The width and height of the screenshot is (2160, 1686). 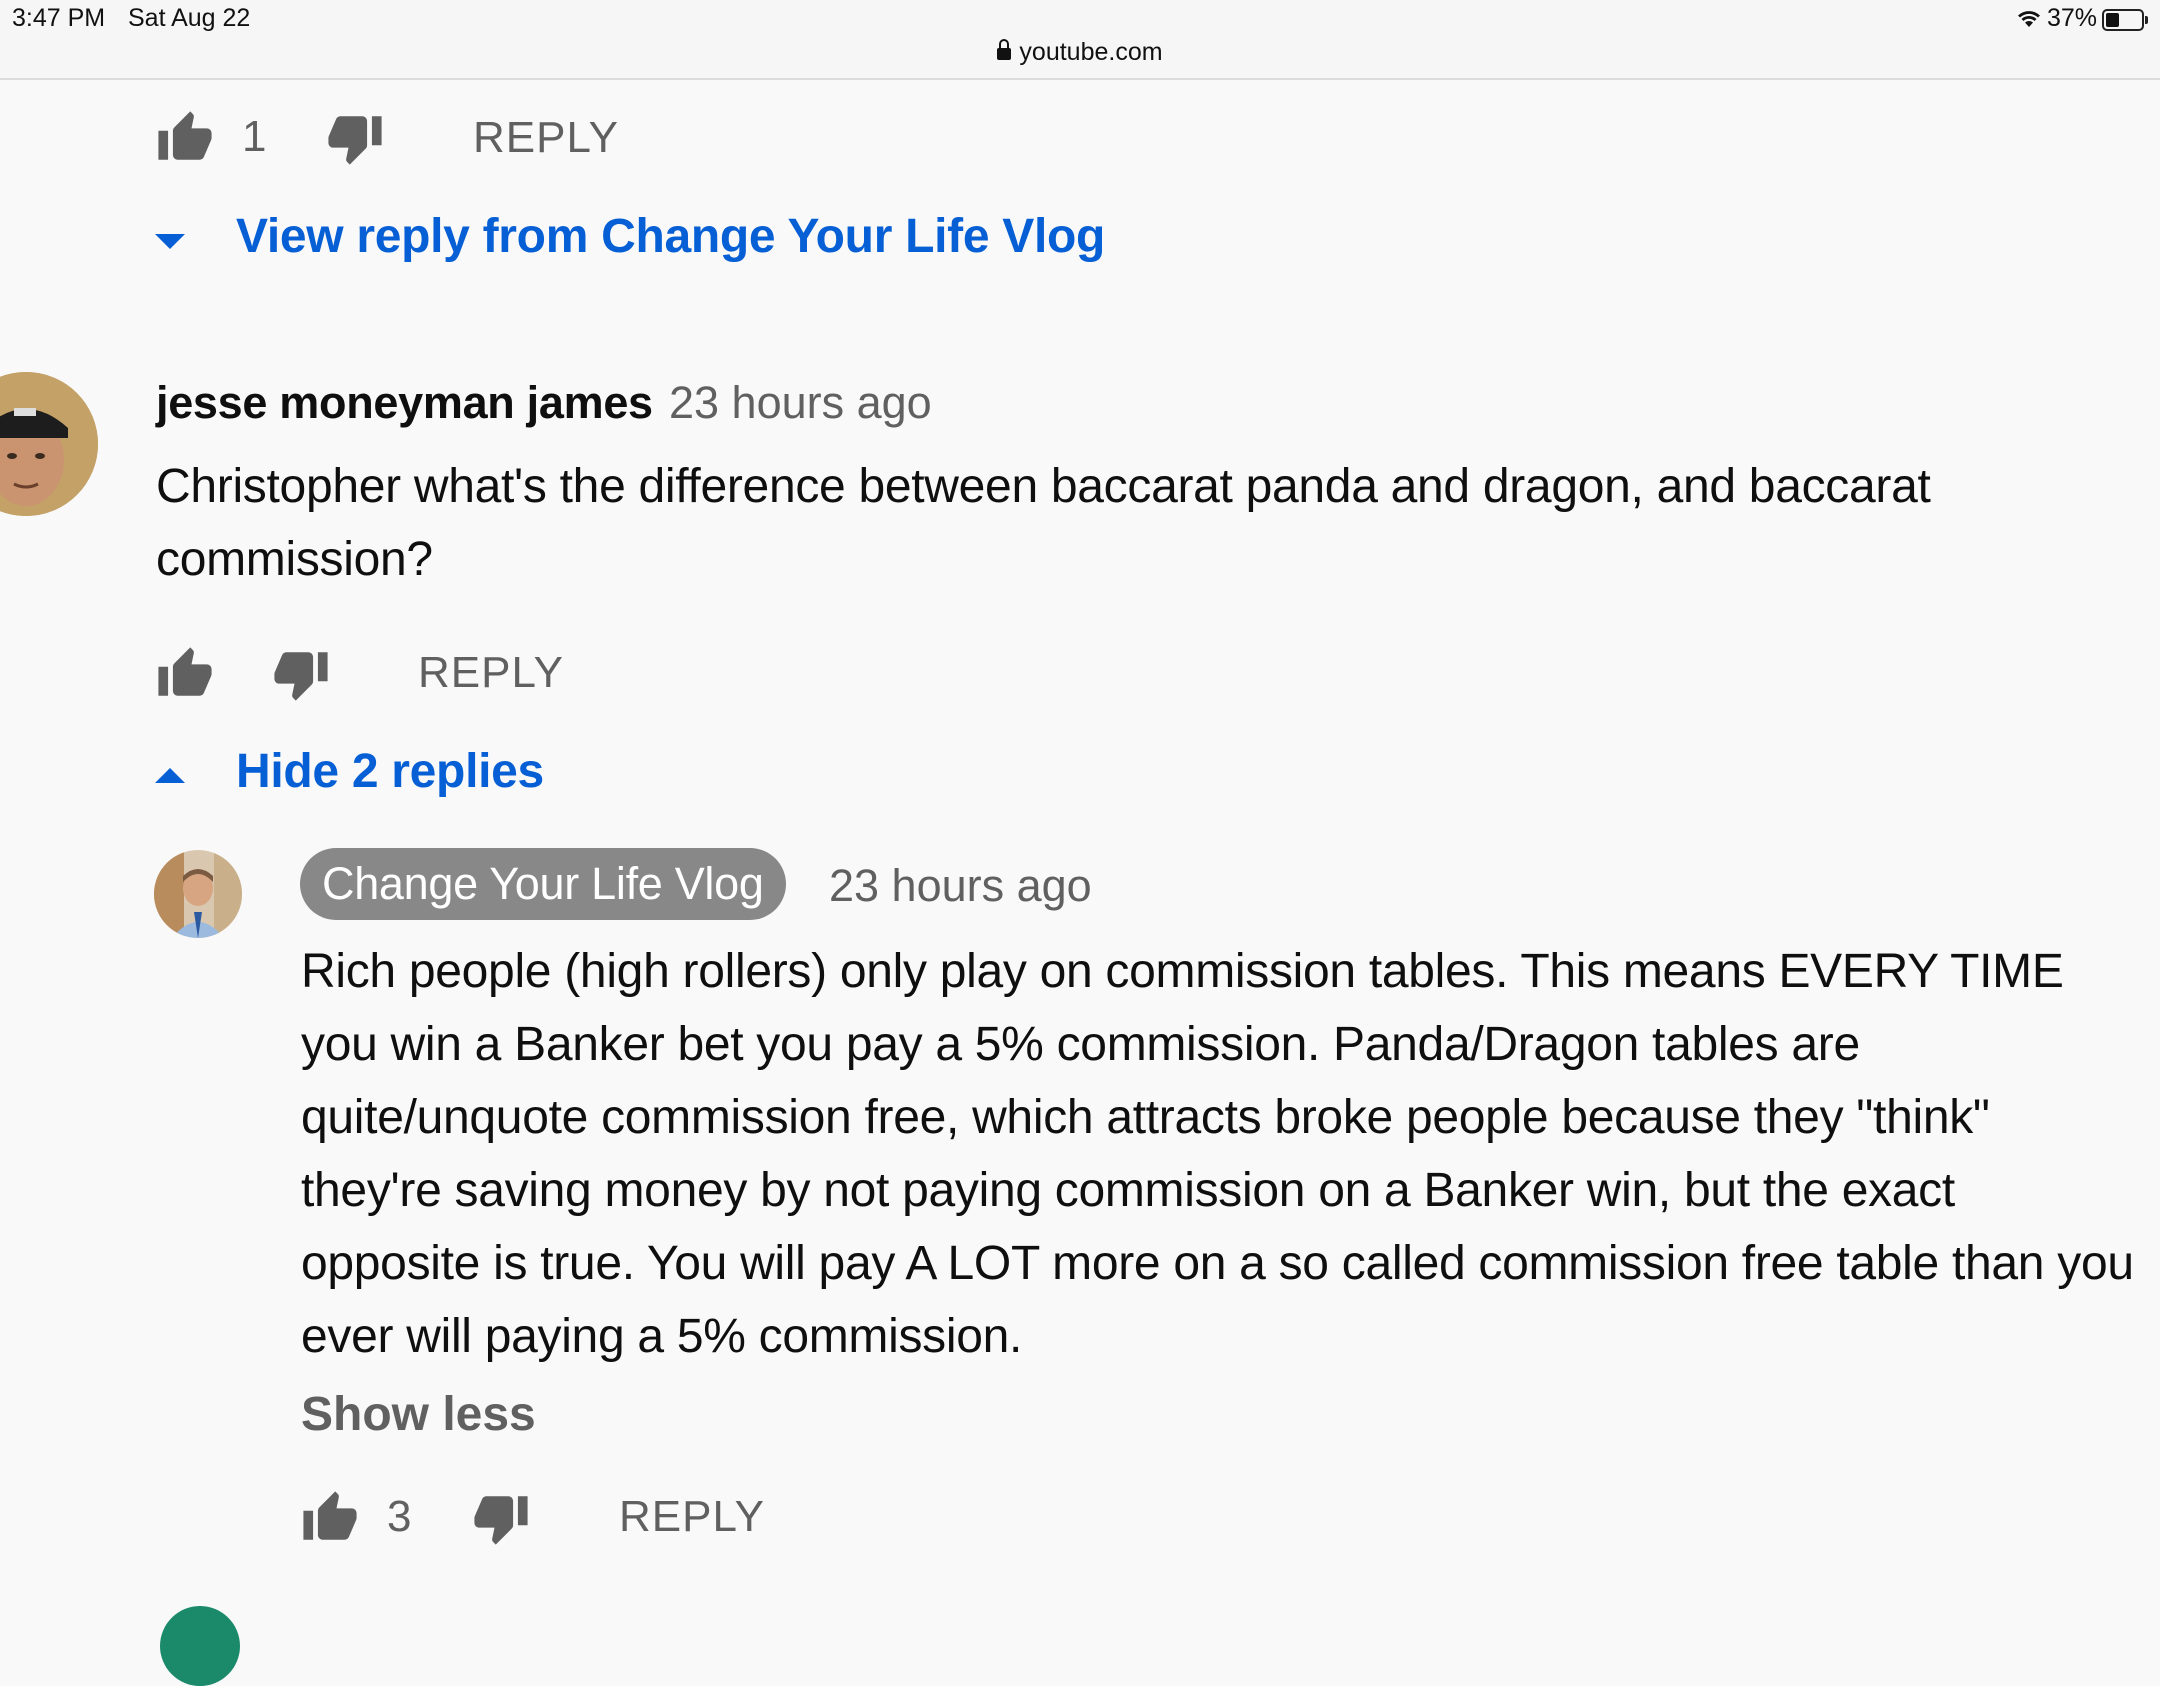 I want to click on battery-icon, so click(x=2125, y=20).